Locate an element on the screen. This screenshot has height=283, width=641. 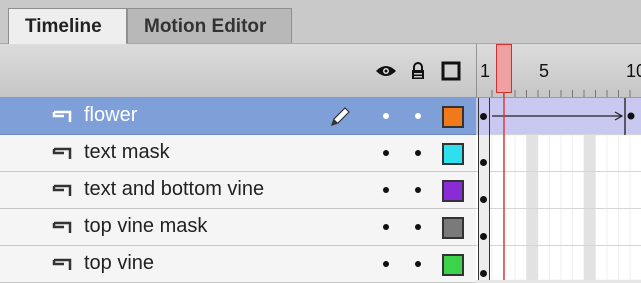
layer-row-flower: flower is located at coordinates (238, 116).